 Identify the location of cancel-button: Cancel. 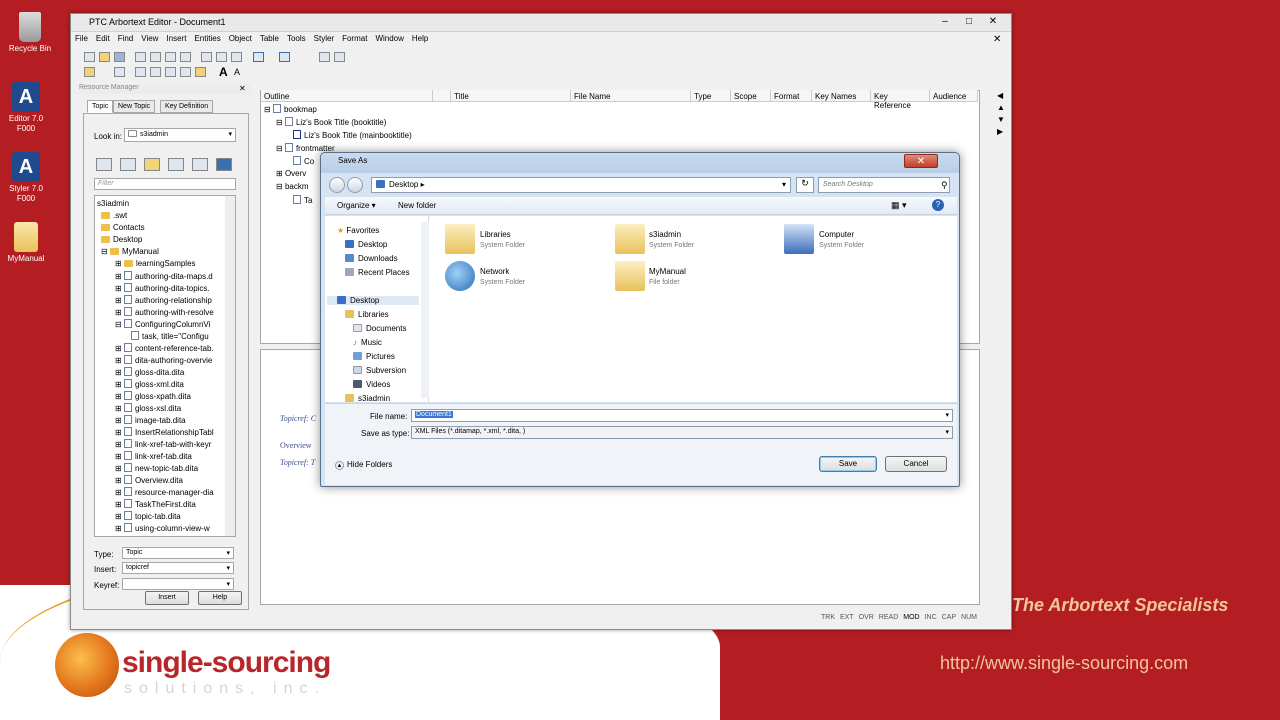
(916, 464).